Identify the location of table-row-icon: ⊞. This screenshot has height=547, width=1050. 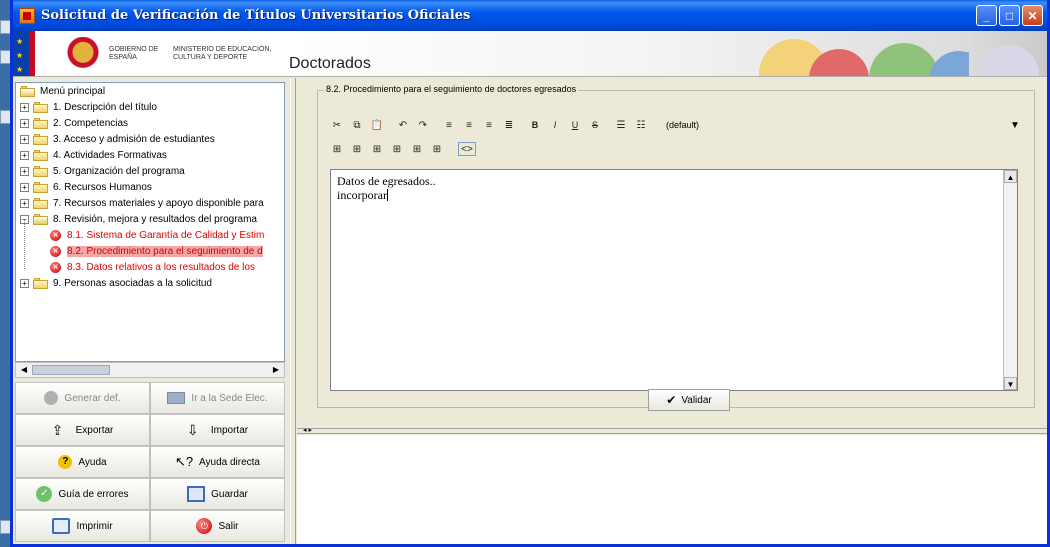
(357, 149).